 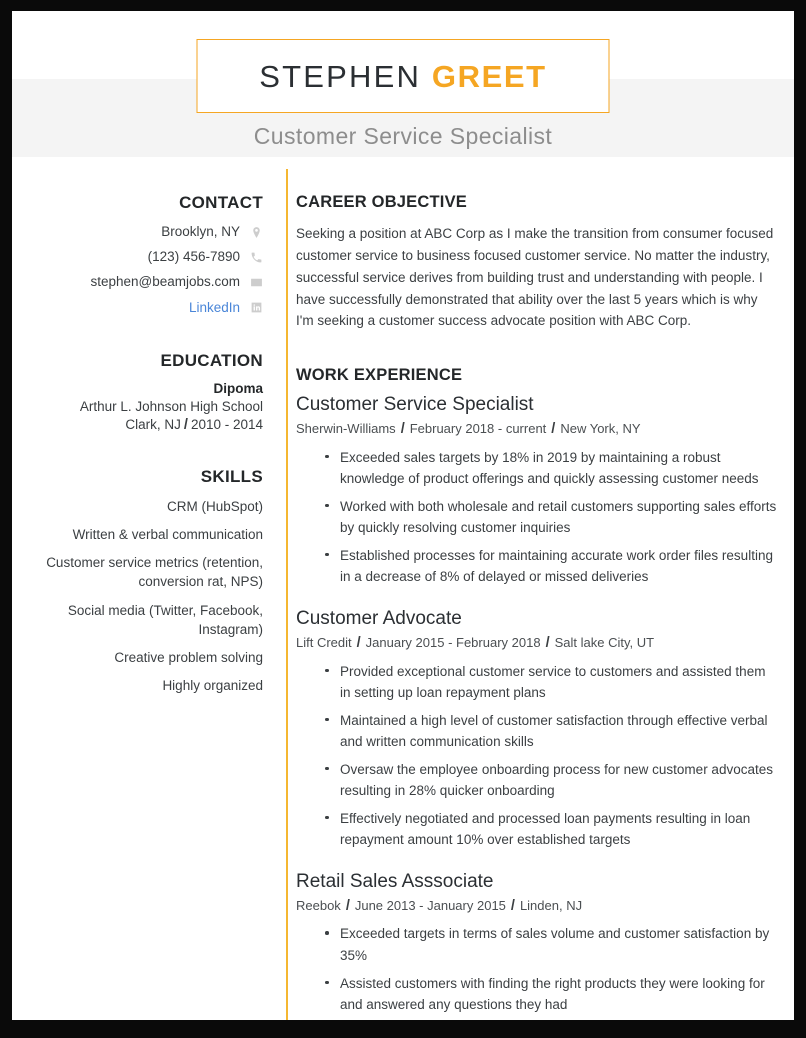 I want to click on job-company: Reebok, so click(x=318, y=905).